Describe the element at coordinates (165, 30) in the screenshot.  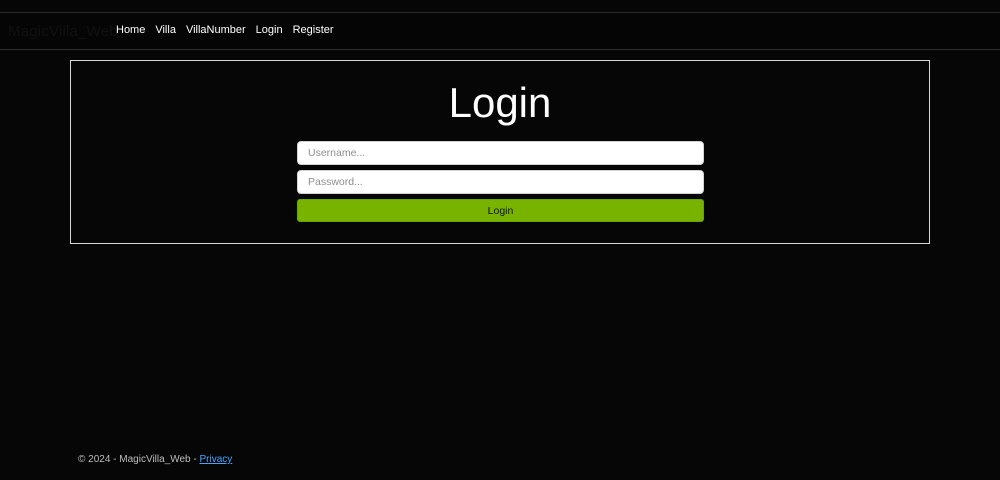
I see `nav-link-villa: Villa` at that location.